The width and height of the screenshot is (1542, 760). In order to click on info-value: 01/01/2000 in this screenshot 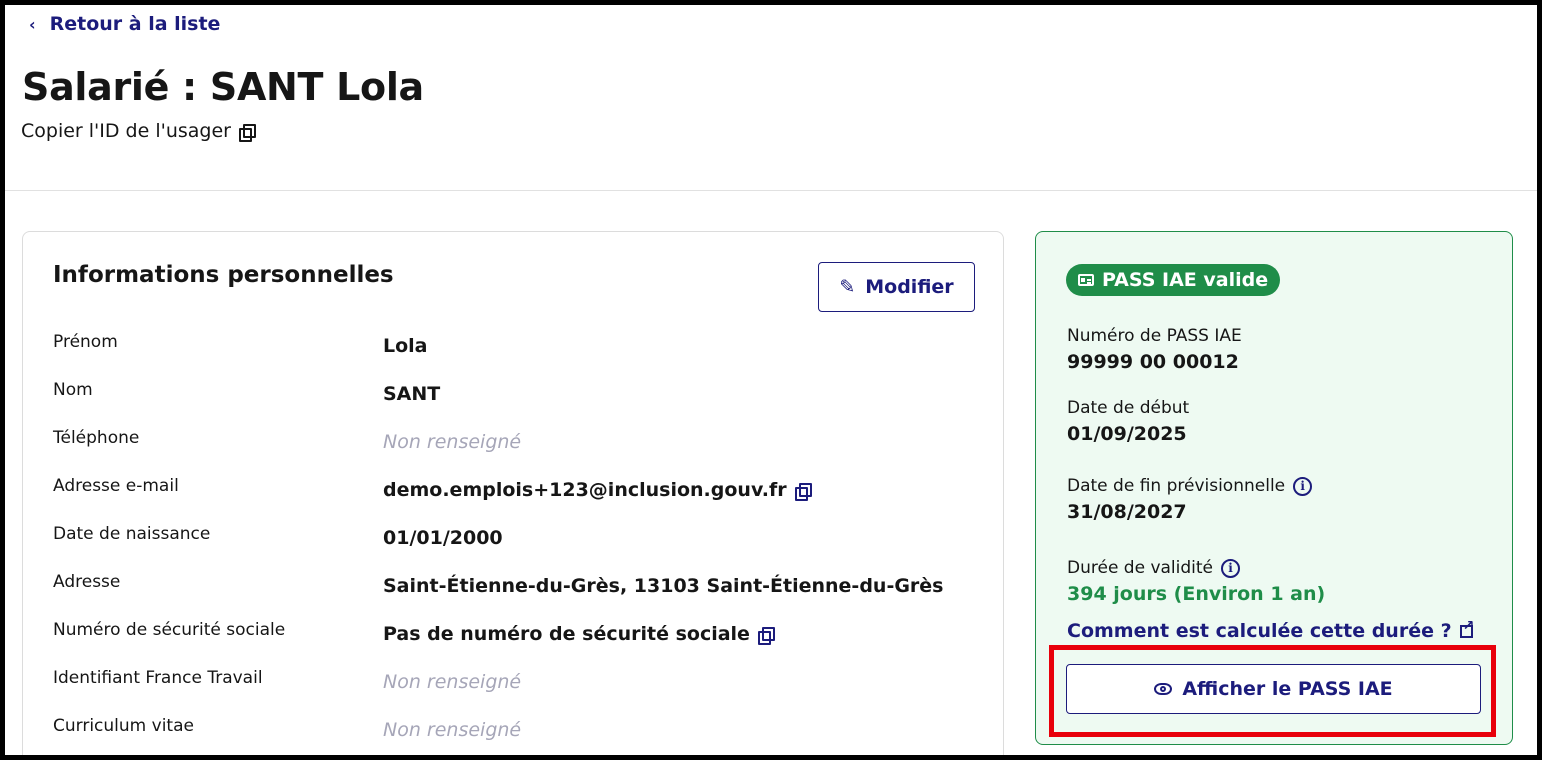, I will do `click(443, 538)`.